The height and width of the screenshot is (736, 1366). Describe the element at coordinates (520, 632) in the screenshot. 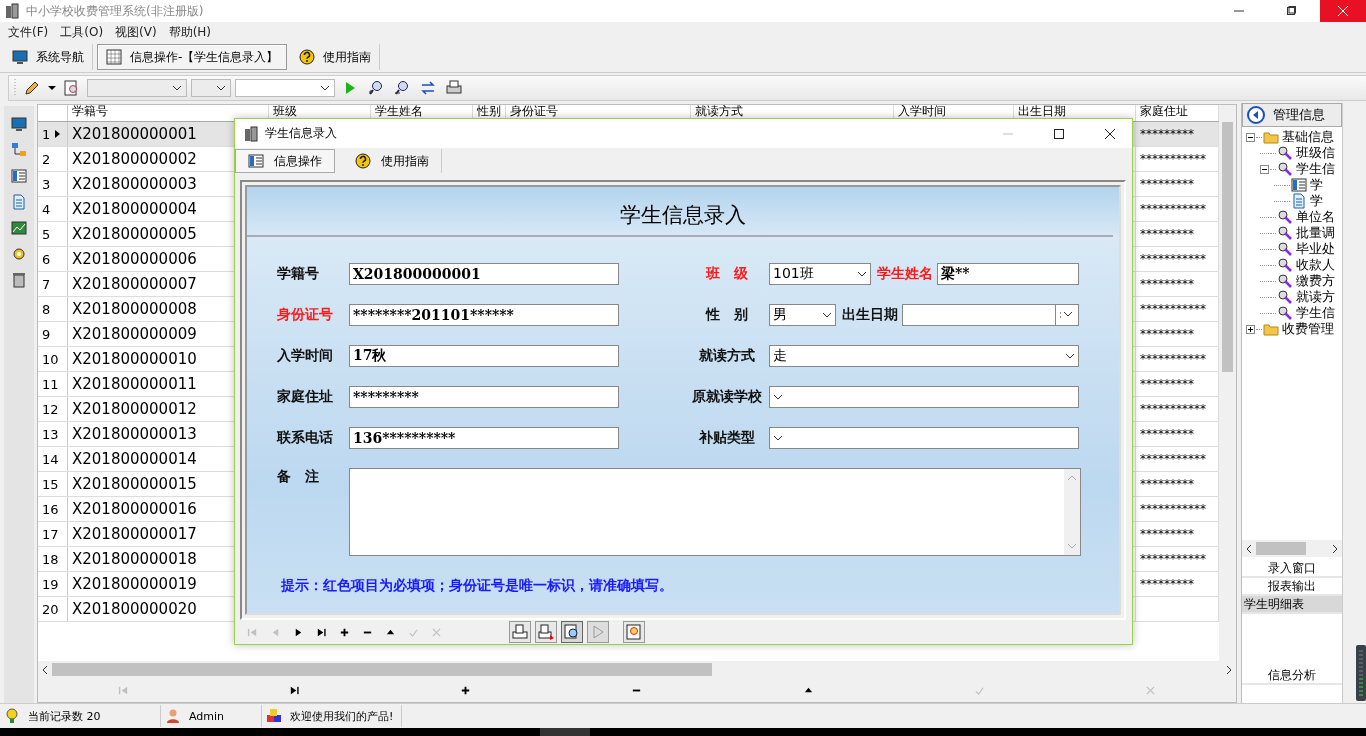

I see `print-button` at that location.